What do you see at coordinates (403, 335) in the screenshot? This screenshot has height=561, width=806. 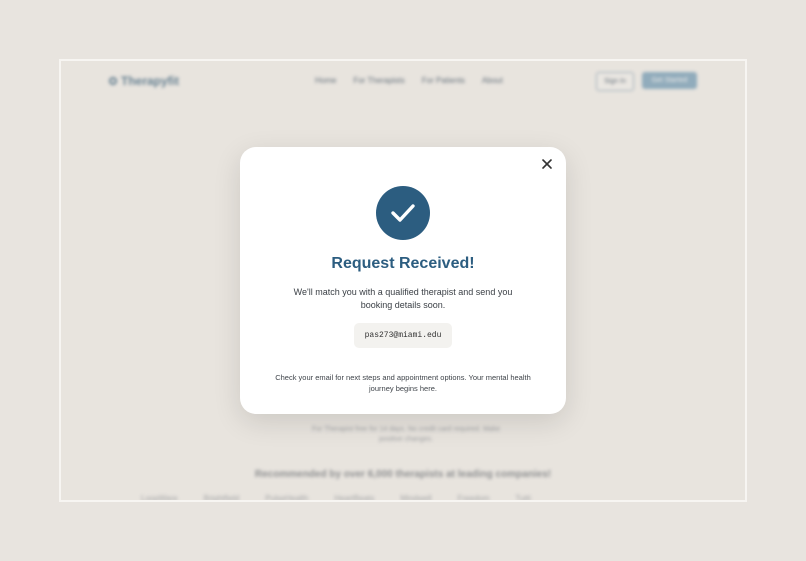 I see `email-display: pas273@miami.edu` at bounding box center [403, 335].